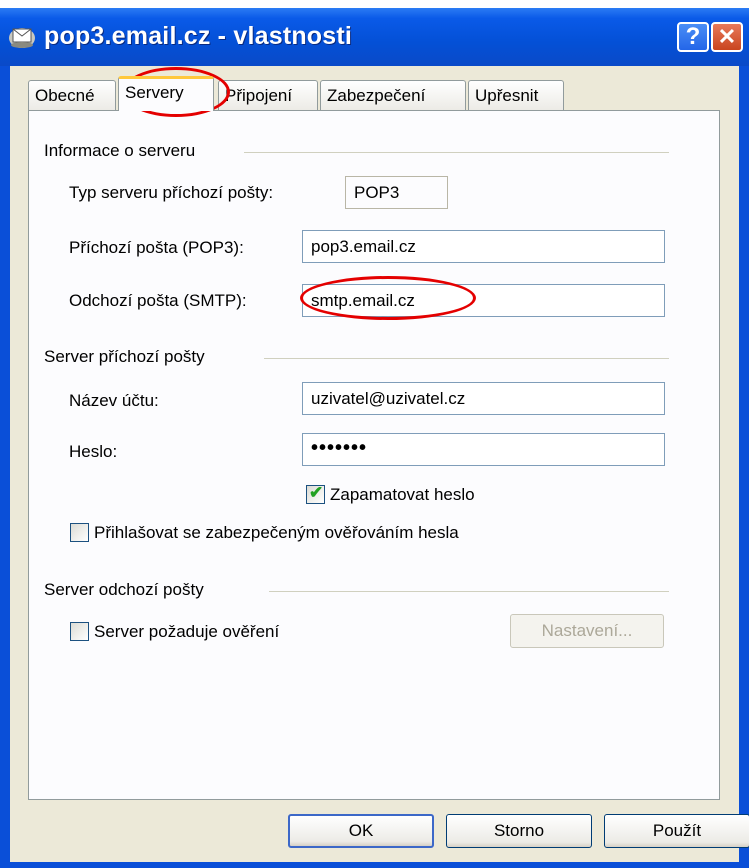 This screenshot has width=749, height=868. I want to click on group-server-info-label: Informace o serveru, so click(120, 150).